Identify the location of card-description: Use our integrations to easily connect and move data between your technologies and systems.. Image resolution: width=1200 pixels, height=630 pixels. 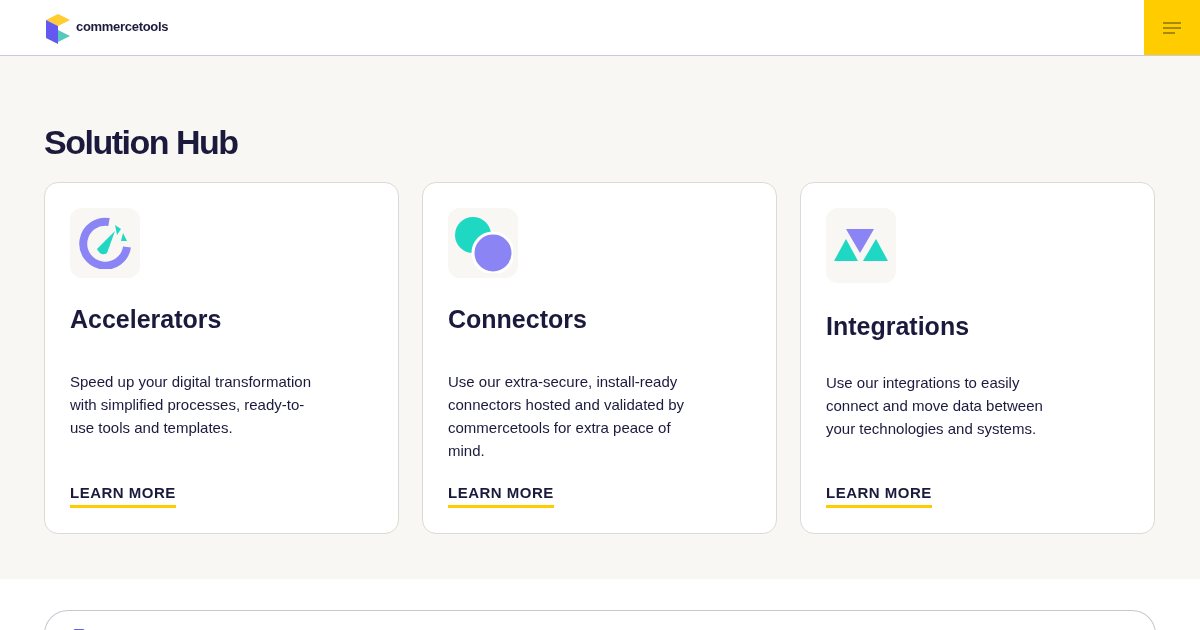
(935, 406).